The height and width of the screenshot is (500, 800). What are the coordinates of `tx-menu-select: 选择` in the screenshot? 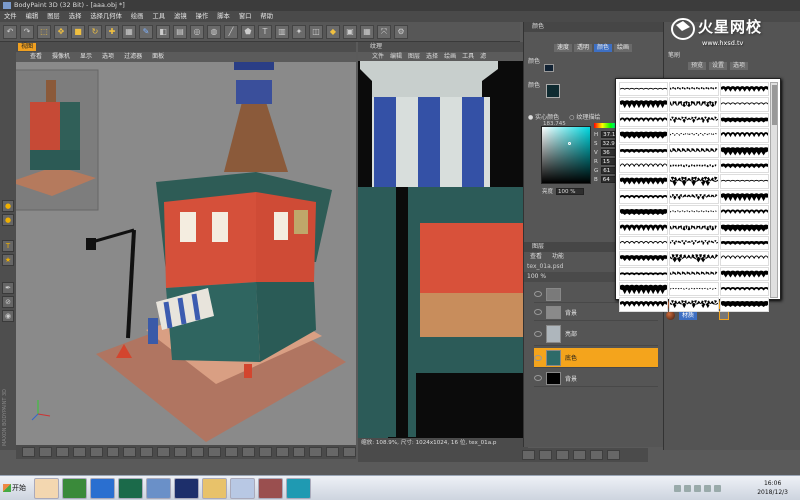 It's located at (432, 56).